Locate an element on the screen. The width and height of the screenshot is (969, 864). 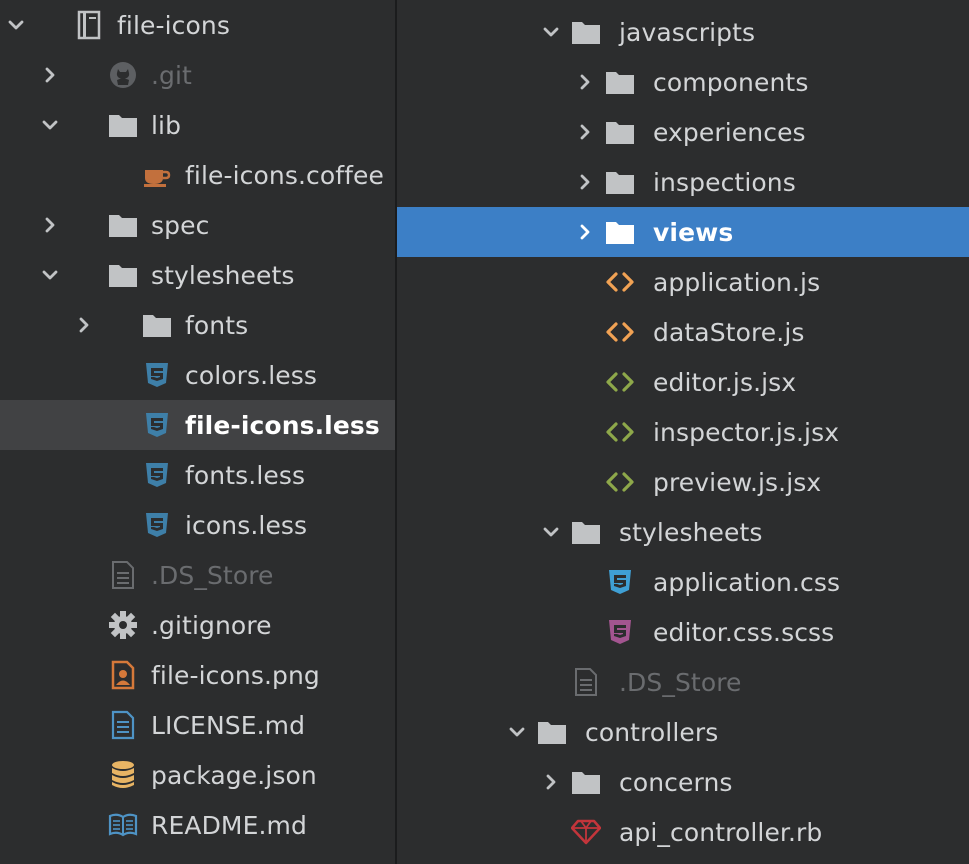
tree-file-gitignore: .gitignore is located at coordinates (197, 625).